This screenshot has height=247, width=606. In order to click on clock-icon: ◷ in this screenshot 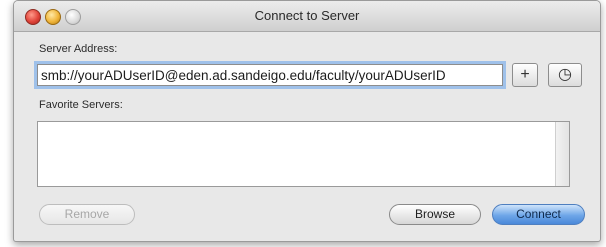, I will do `click(565, 74)`.